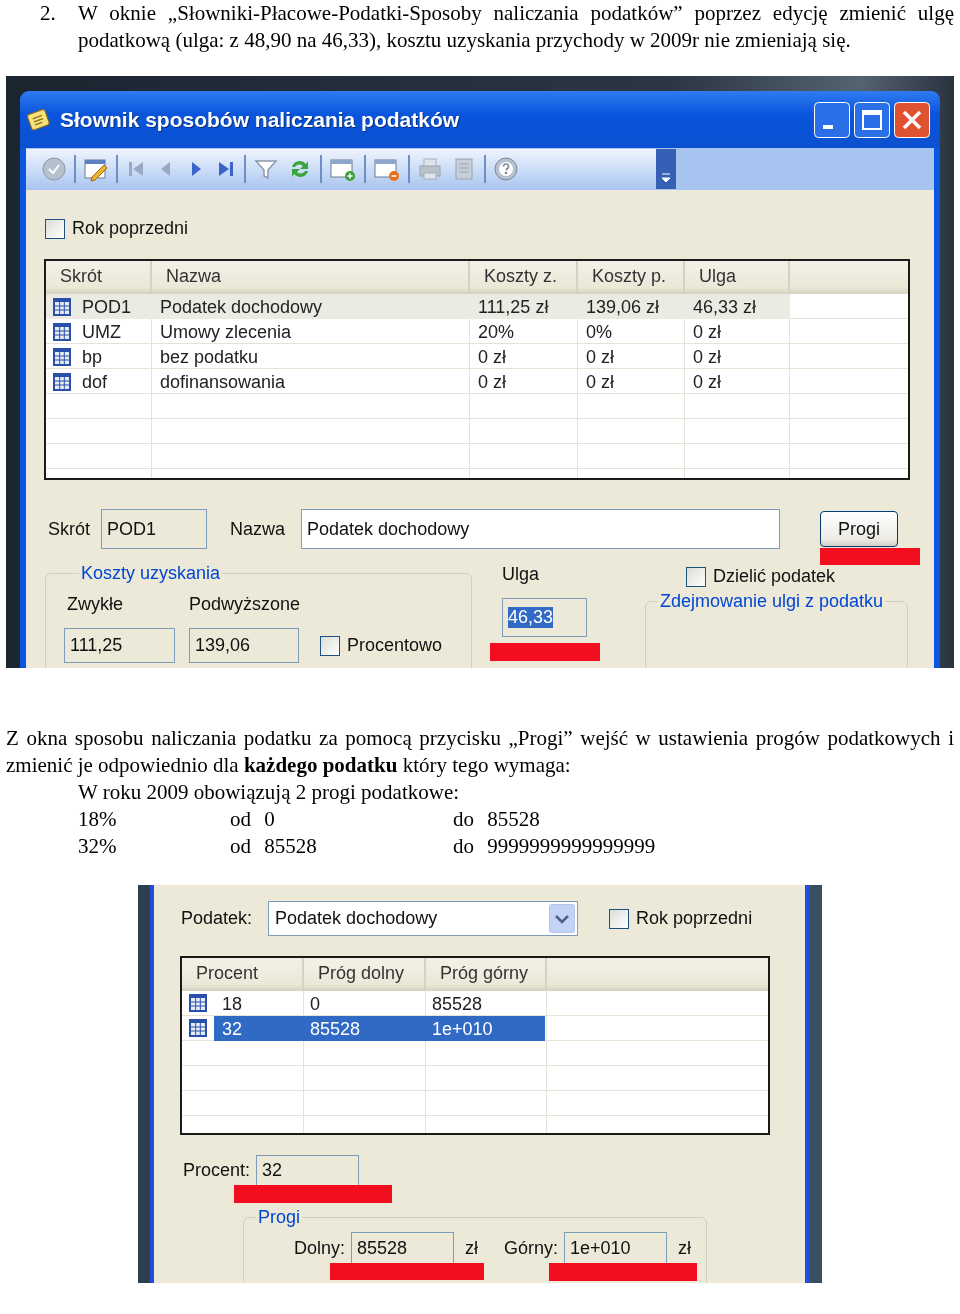  Describe the element at coordinates (616, 1248) in the screenshot. I see `input-field: 1e+010` at that location.